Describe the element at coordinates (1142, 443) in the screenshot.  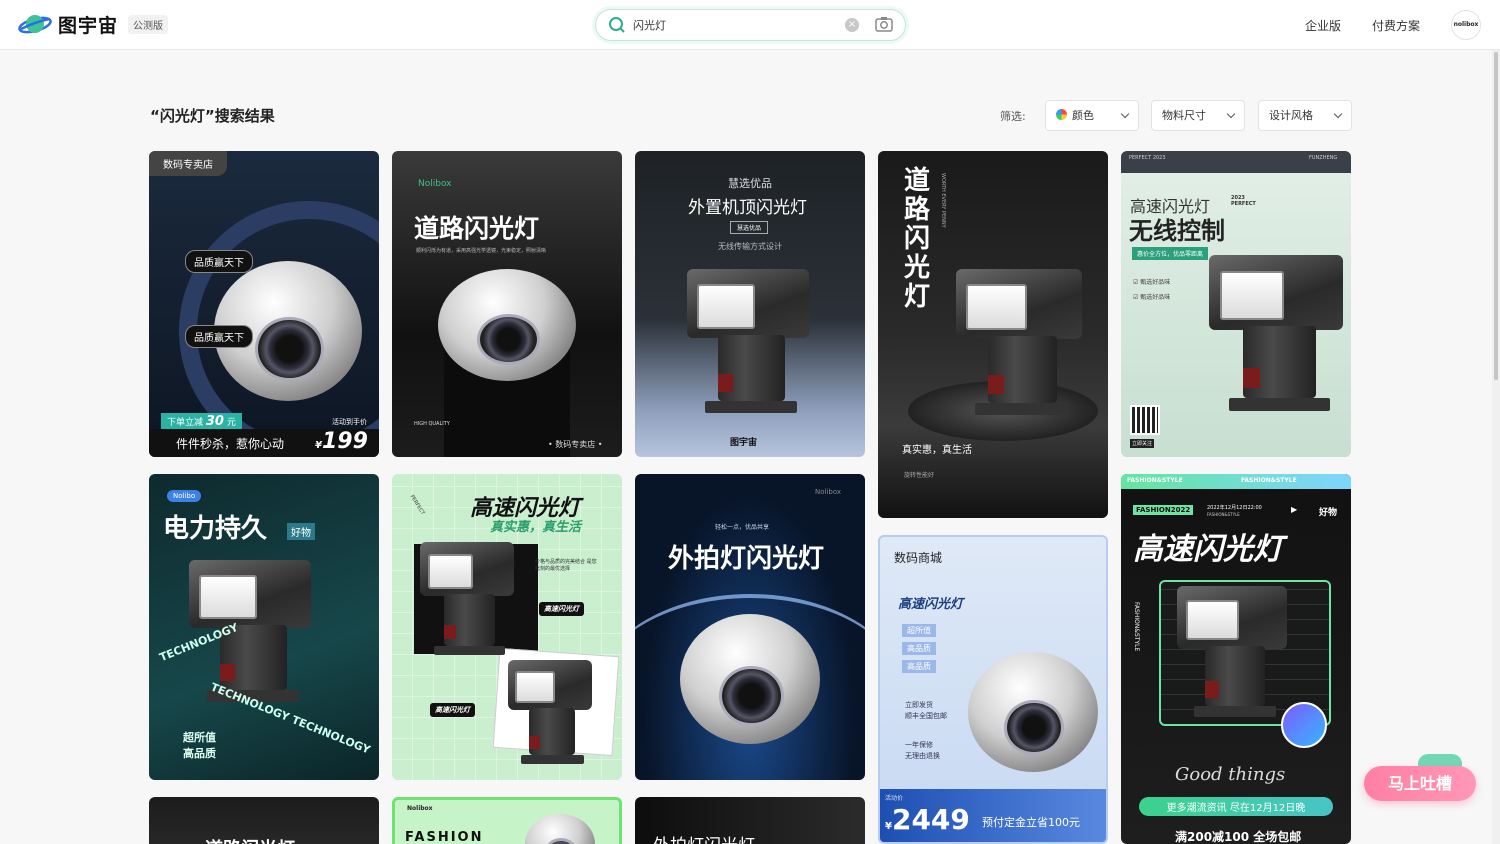
I see `card5-qr-label: 立即关注` at that location.